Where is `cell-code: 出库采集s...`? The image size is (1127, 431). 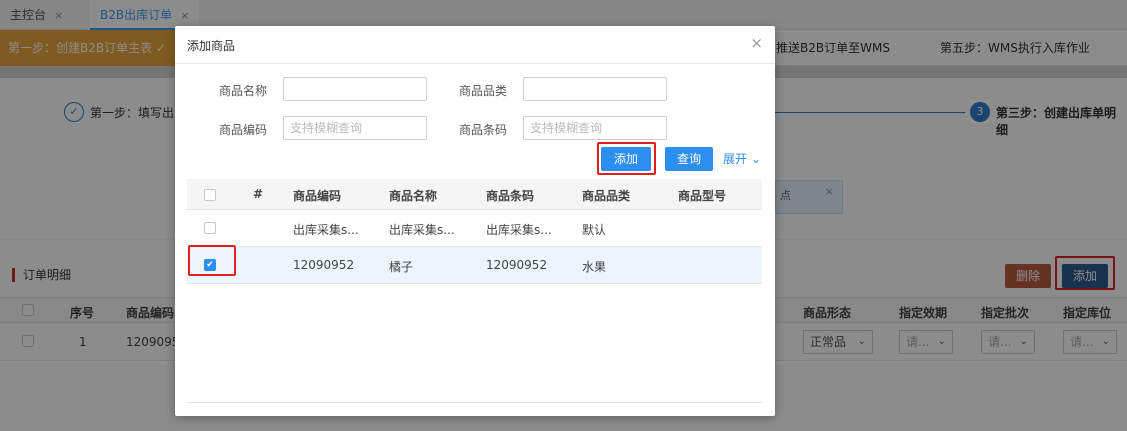
cell-code: 出库采集s... is located at coordinates (326, 230).